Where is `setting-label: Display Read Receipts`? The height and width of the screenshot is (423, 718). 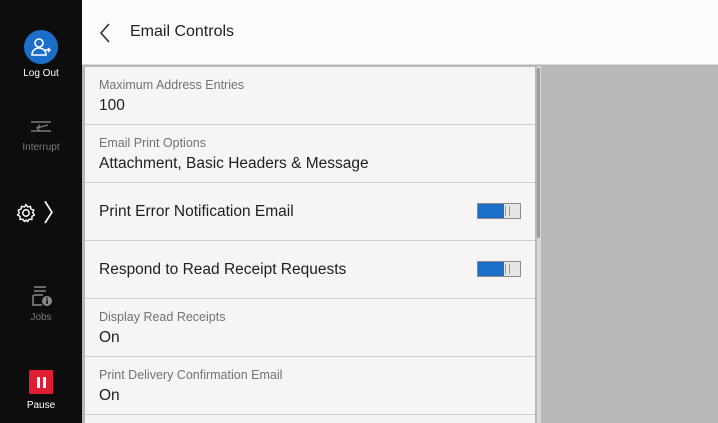 setting-label: Display Read Receipts is located at coordinates (162, 317).